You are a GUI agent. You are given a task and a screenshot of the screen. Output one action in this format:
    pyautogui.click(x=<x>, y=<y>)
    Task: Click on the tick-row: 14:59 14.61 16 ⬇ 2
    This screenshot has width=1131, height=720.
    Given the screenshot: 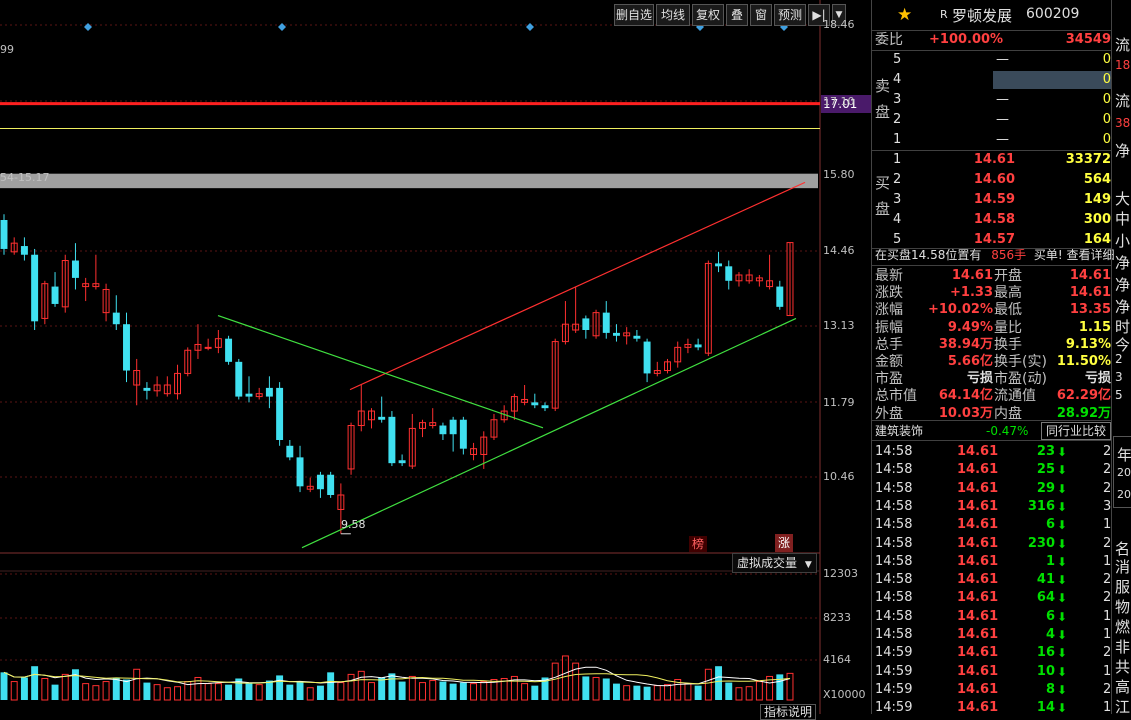 What is the action you would take?
    pyautogui.click(x=993, y=653)
    